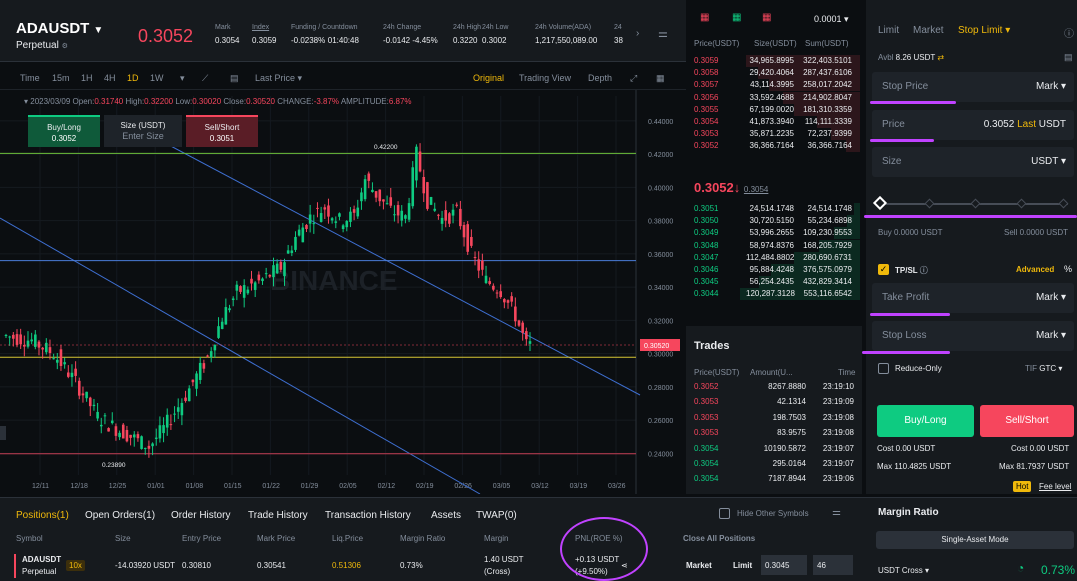 The image size is (1077, 581). What do you see at coordinates (110, 78) in the screenshot?
I see `interval-4h: 4H` at bounding box center [110, 78].